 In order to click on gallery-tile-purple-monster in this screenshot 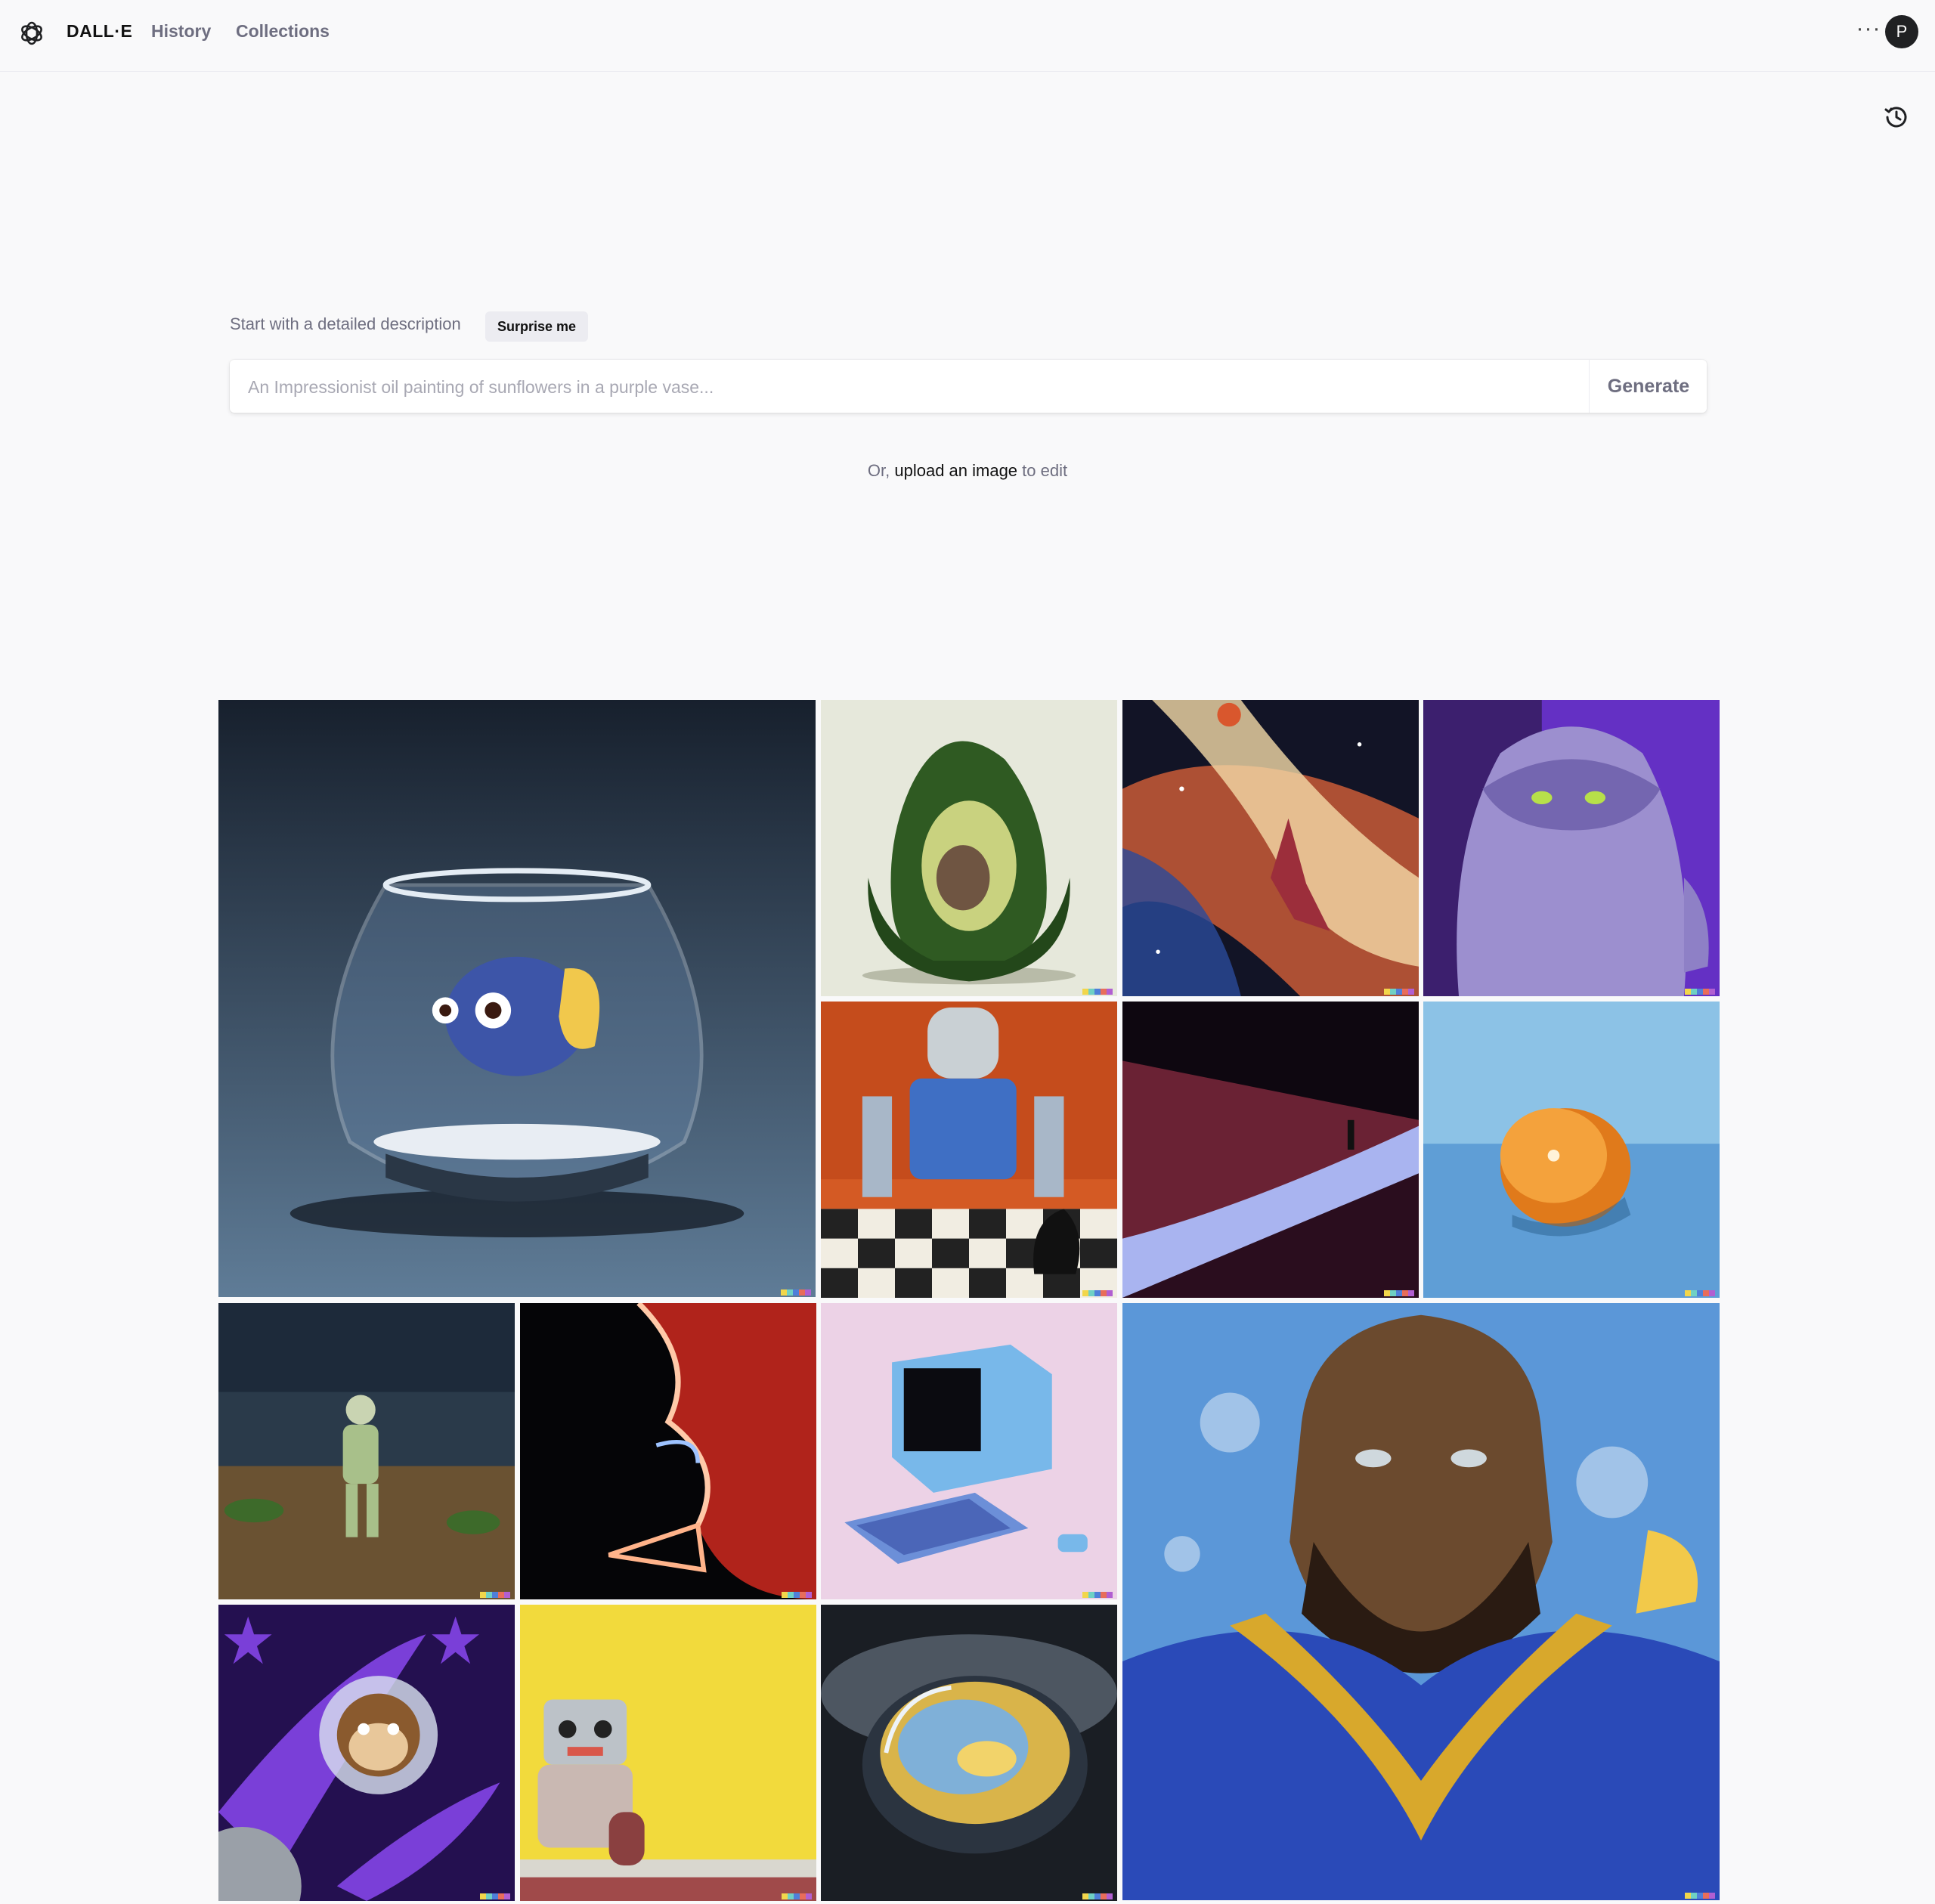, I will do `click(1572, 848)`.